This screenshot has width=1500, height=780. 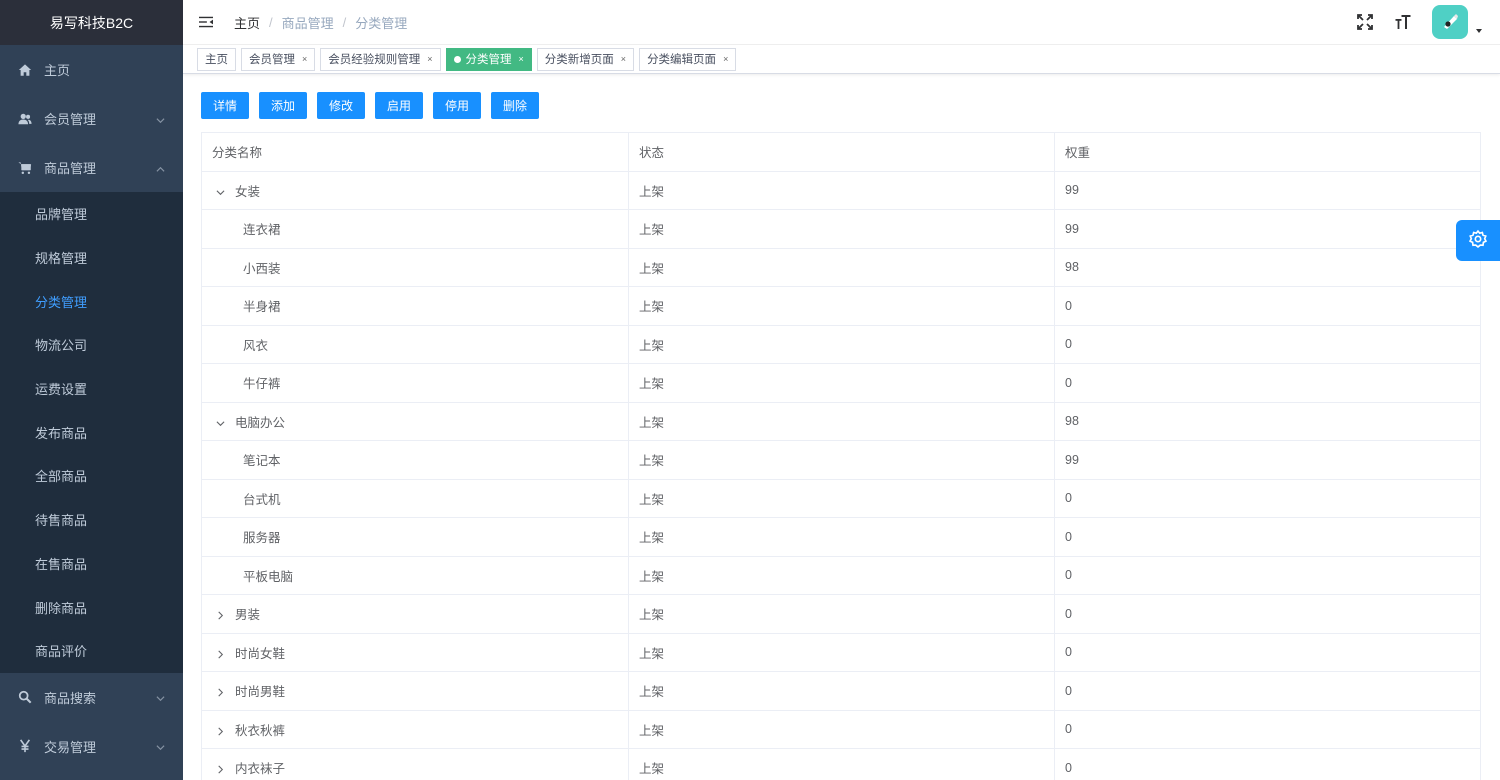 I want to click on table-row: 时尚女鞋 上架 0, so click(x=841, y=652).